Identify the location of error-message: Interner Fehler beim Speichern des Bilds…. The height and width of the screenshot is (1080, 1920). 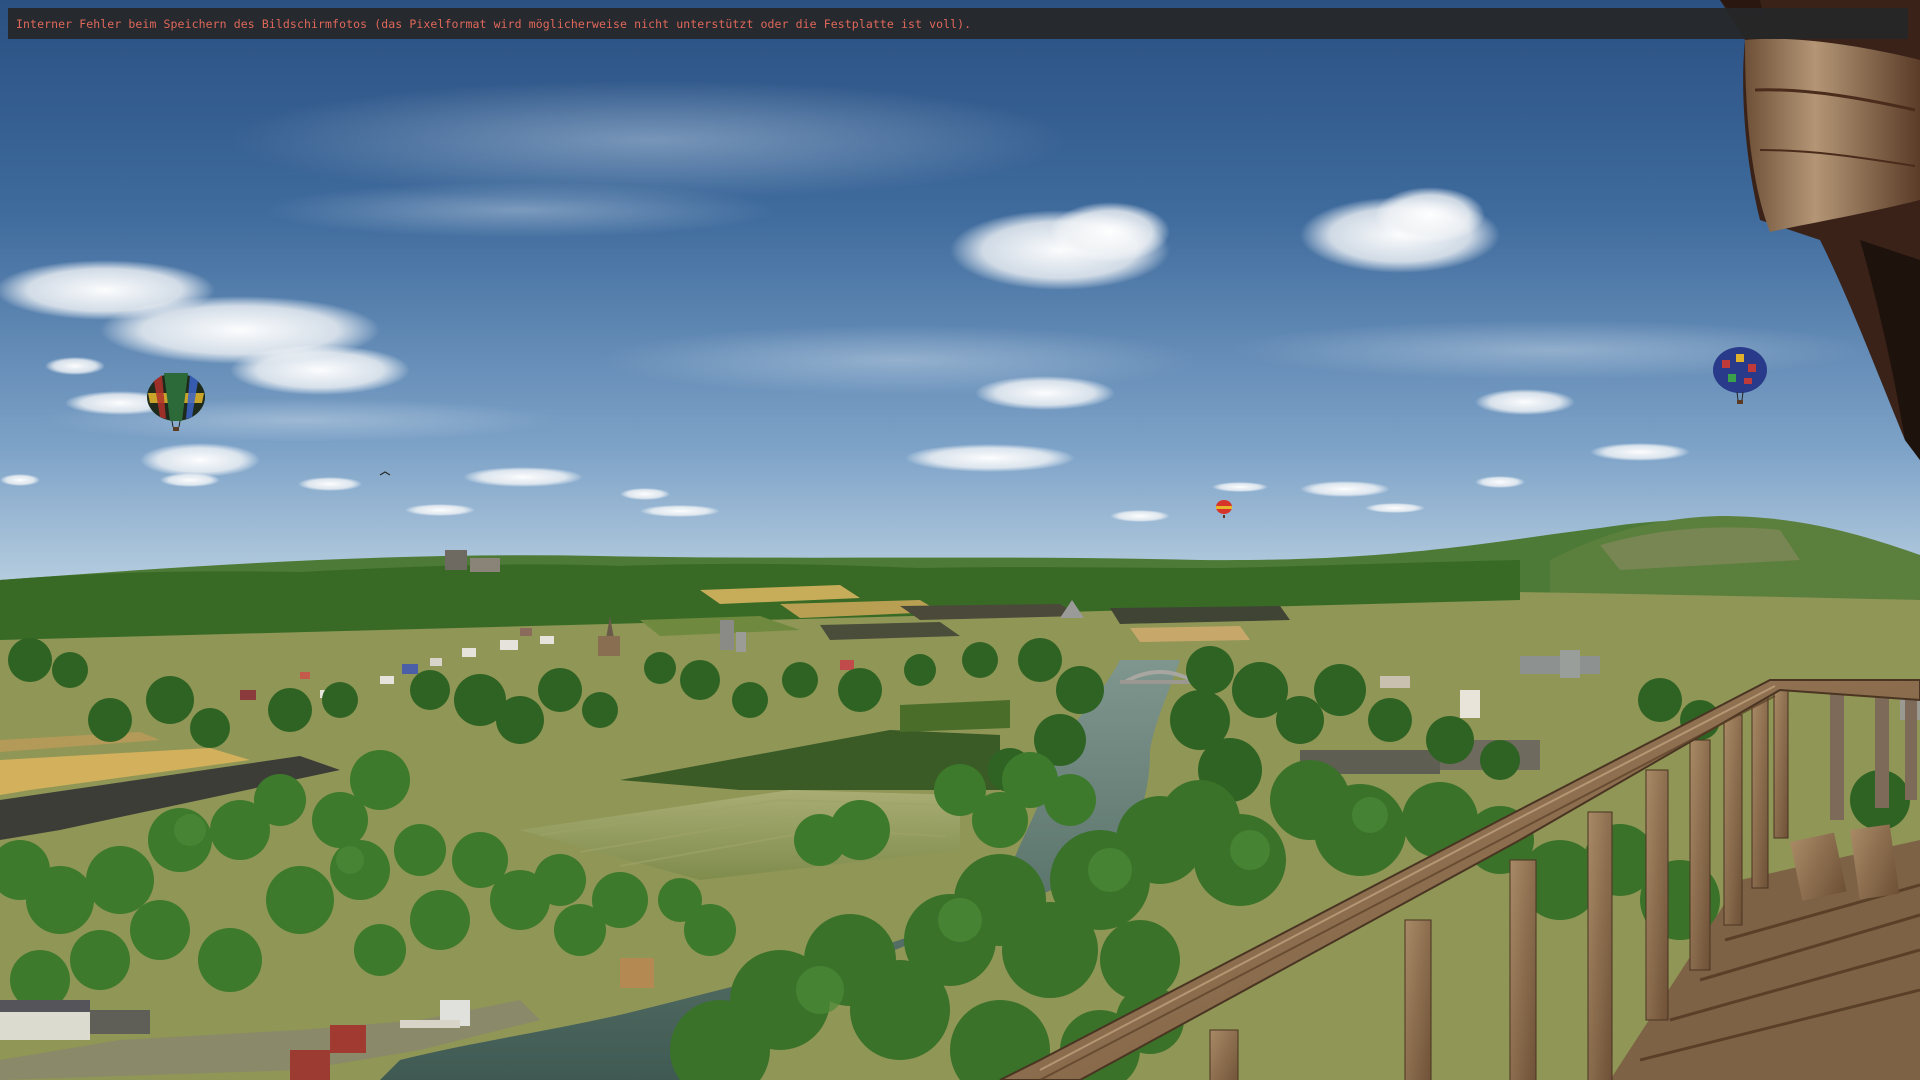
(494, 23).